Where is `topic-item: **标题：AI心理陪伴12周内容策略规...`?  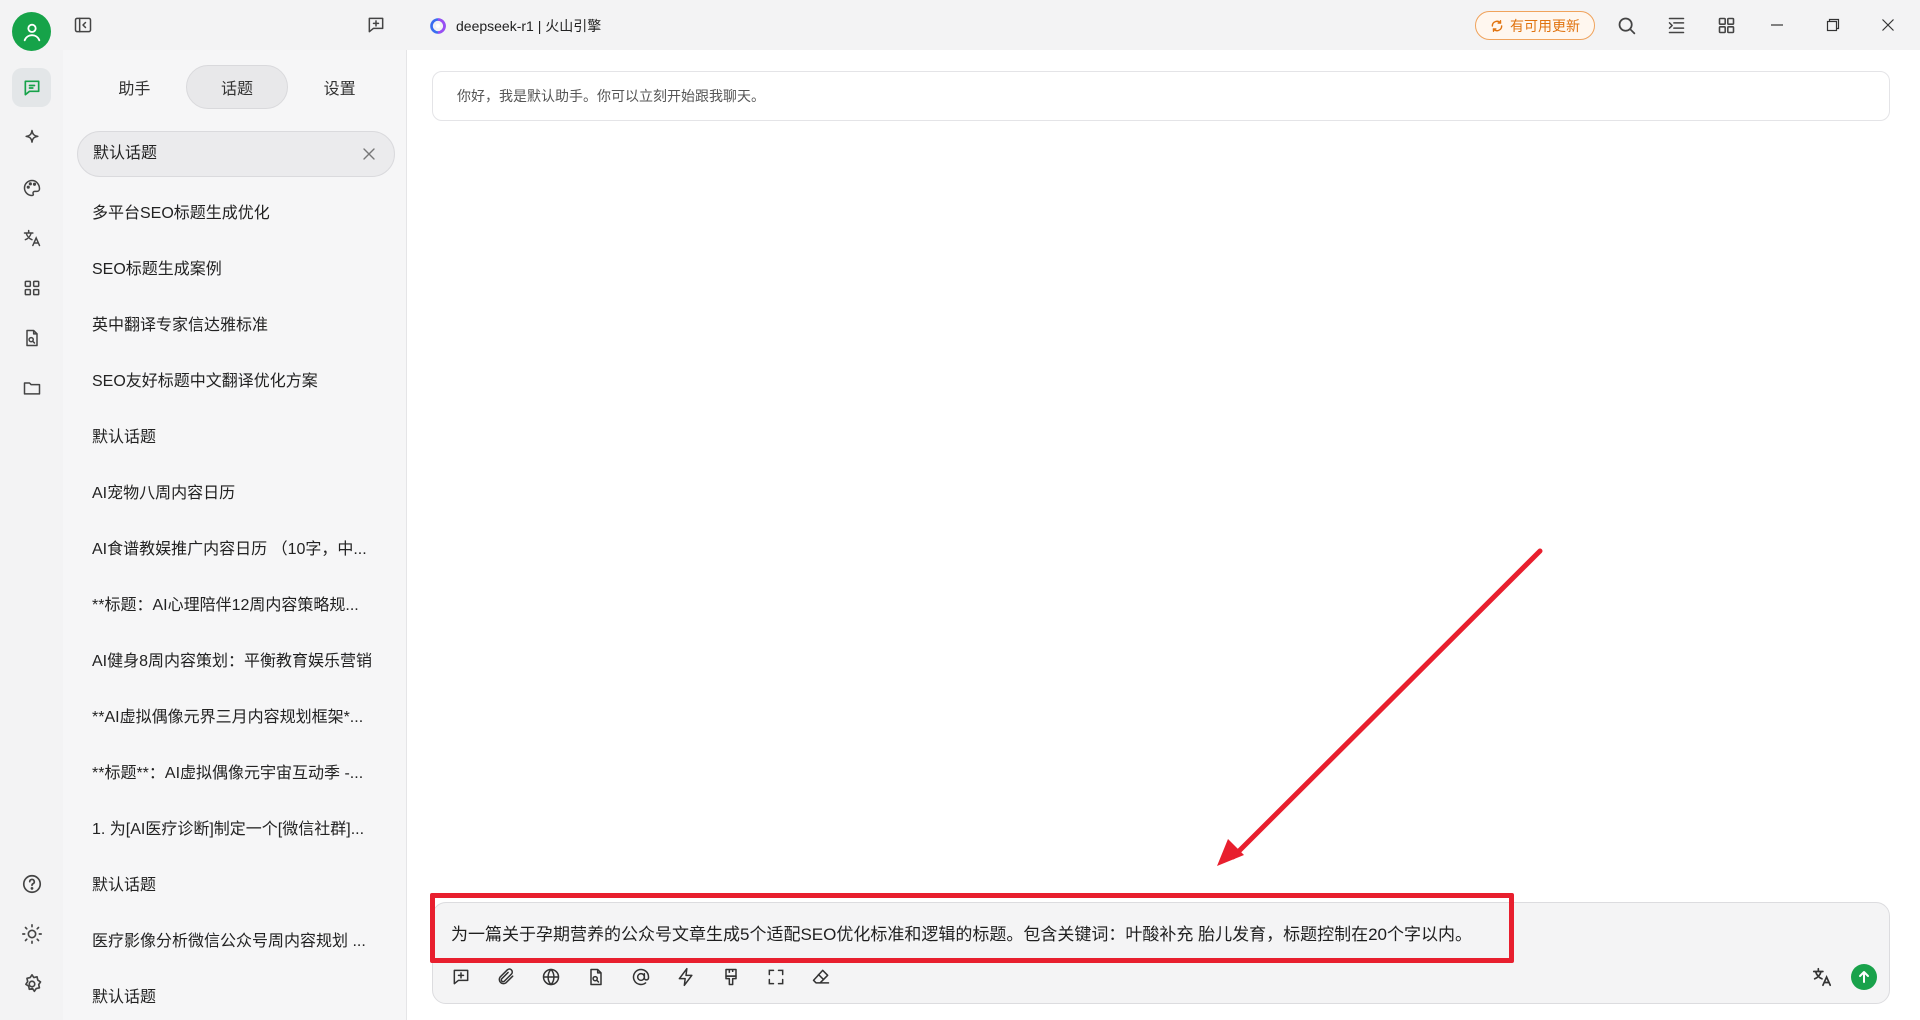 topic-item: **标题：AI心理陪伴12周内容策略规... is located at coordinates (236, 606).